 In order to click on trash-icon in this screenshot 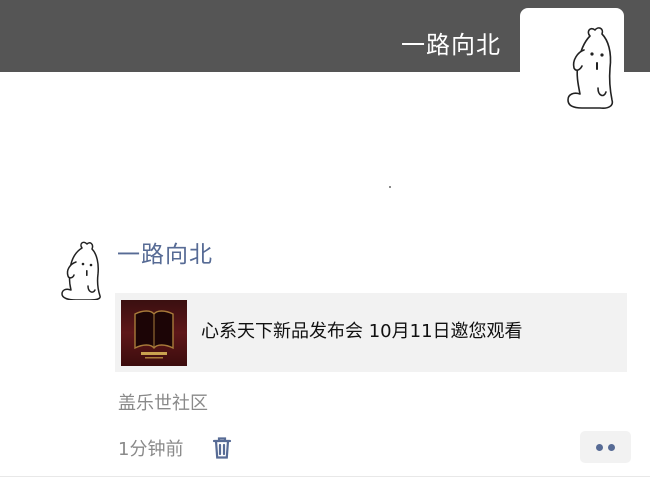, I will do `click(222, 448)`.